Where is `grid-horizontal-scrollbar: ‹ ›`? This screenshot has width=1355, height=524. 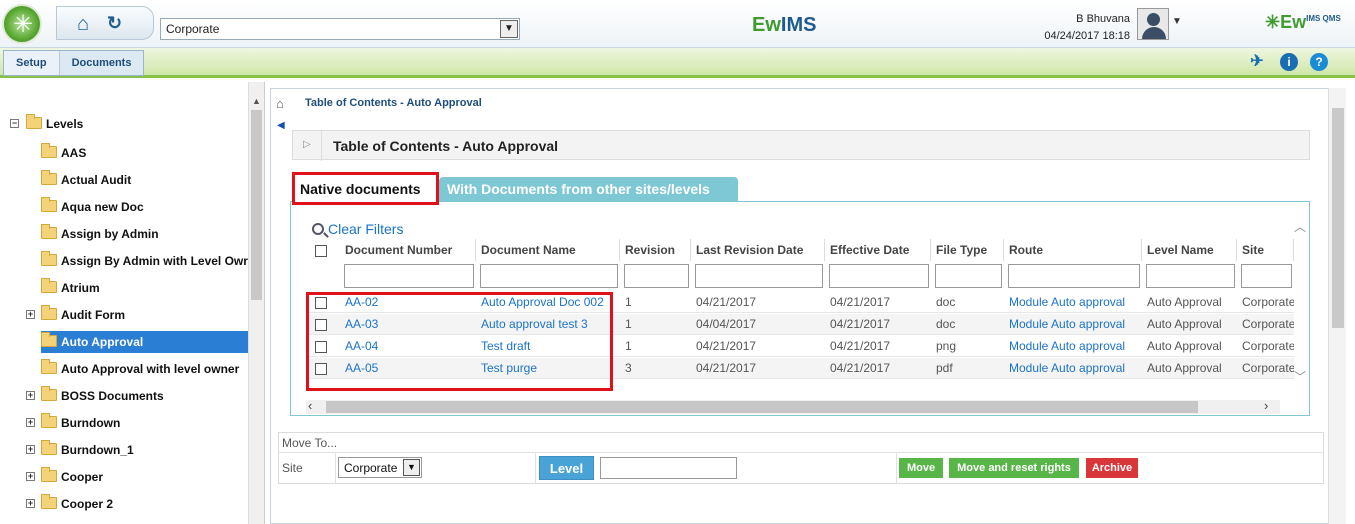
grid-horizontal-scrollbar: ‹ › is located at coordinates (793, 406).